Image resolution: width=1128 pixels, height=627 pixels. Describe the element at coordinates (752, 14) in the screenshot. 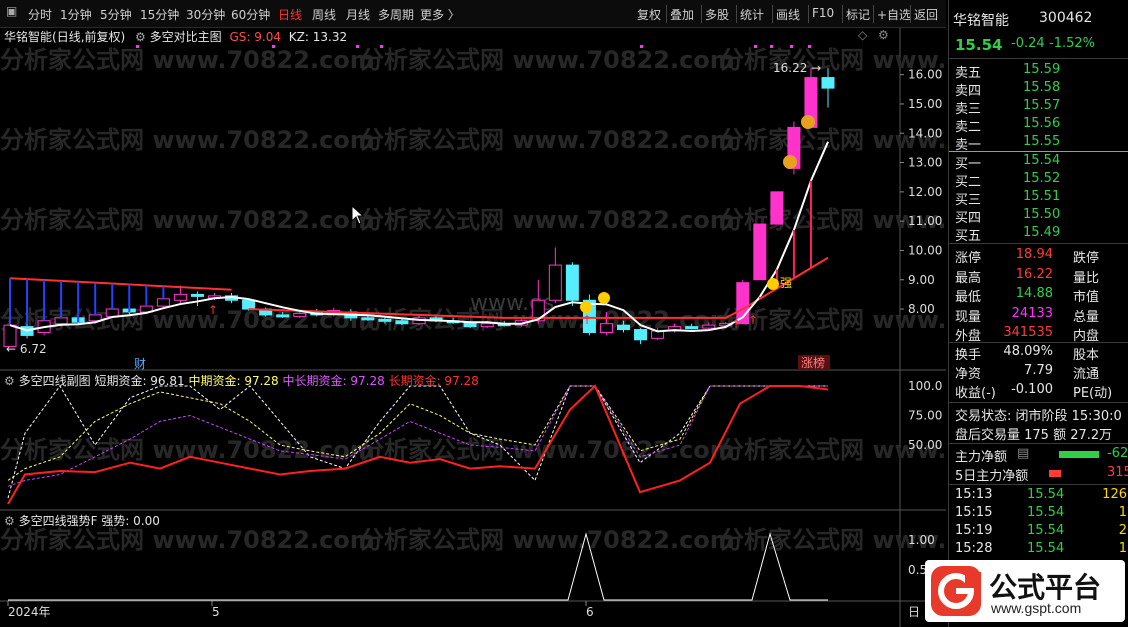

I see `toolbar-action-3: 统计` at that location.